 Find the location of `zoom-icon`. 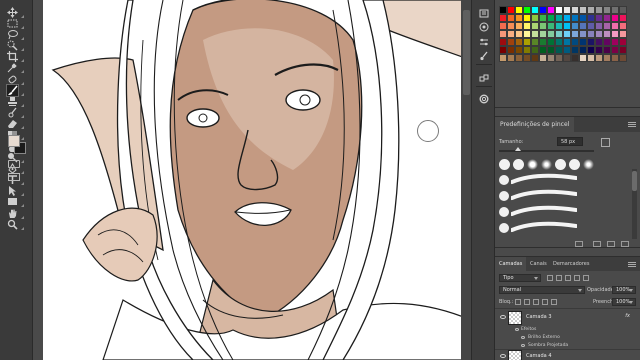

zoom-icon is located at coordinates (12, 224).